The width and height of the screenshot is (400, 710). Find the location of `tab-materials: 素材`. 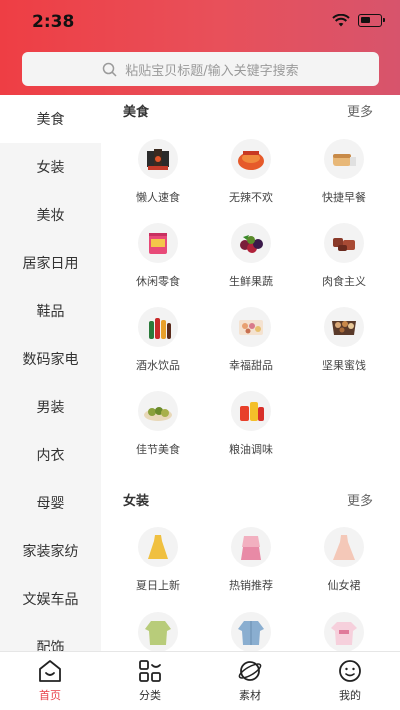

tab-materials: 素材 is located at coordinates (250, 681).